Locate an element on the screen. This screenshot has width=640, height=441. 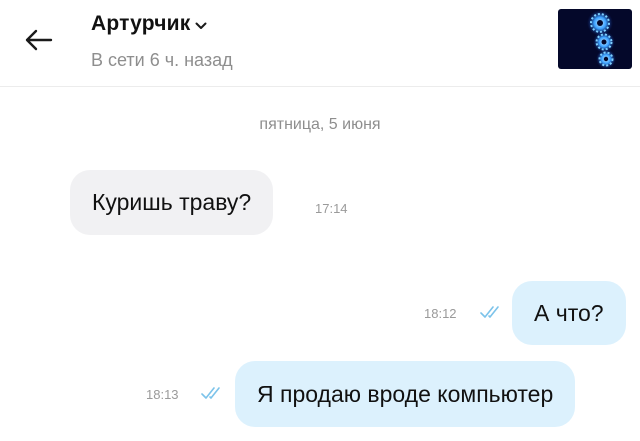
message-bubble-incoming: Куришь траву? is located at coordinates (172, 202).